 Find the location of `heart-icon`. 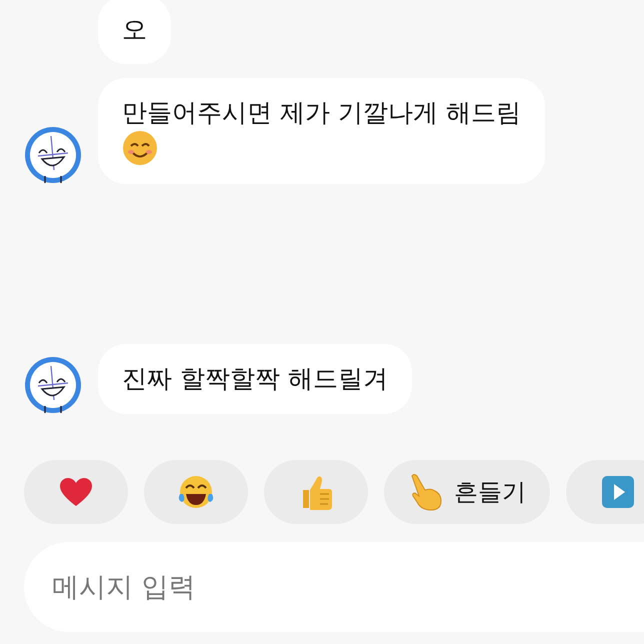

heart-icon is located at coordinates (76, 492).